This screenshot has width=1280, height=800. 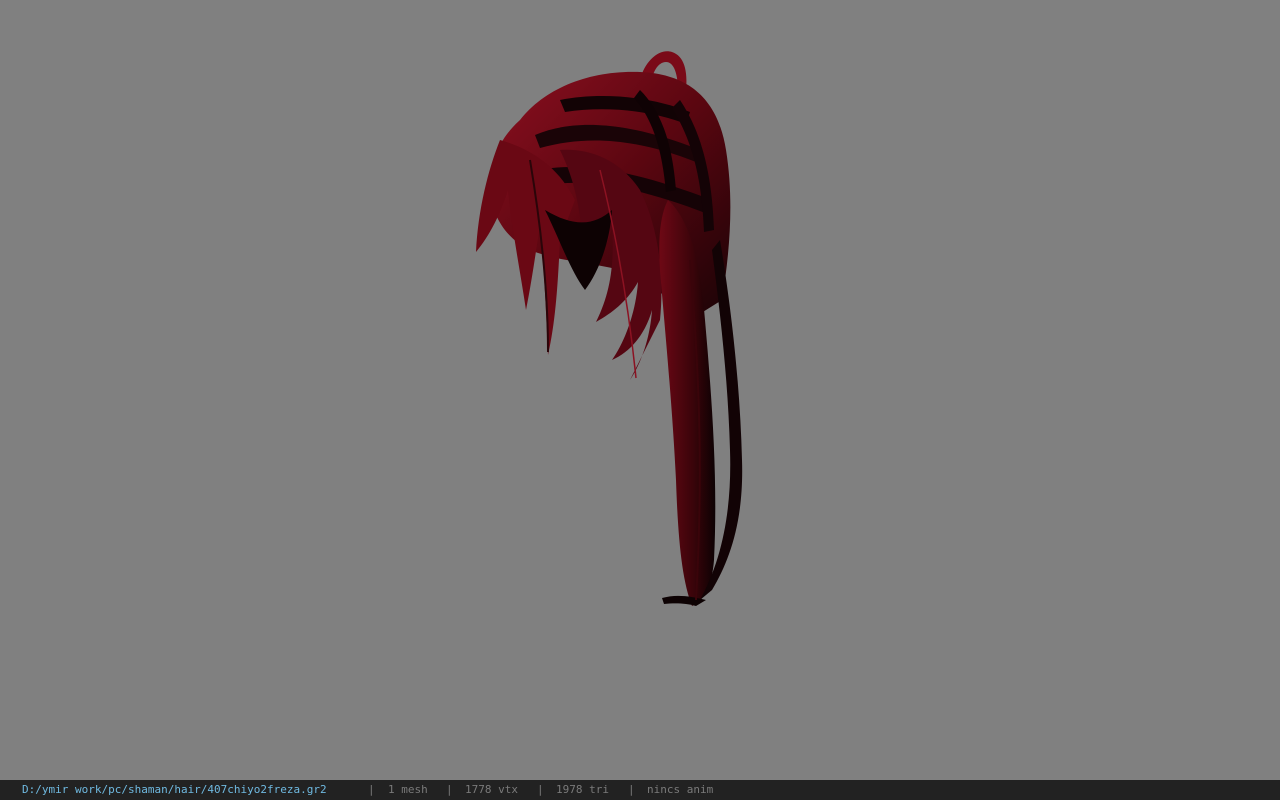 I want to click on anim-status: nincs anim, so click(x=680, y=789).